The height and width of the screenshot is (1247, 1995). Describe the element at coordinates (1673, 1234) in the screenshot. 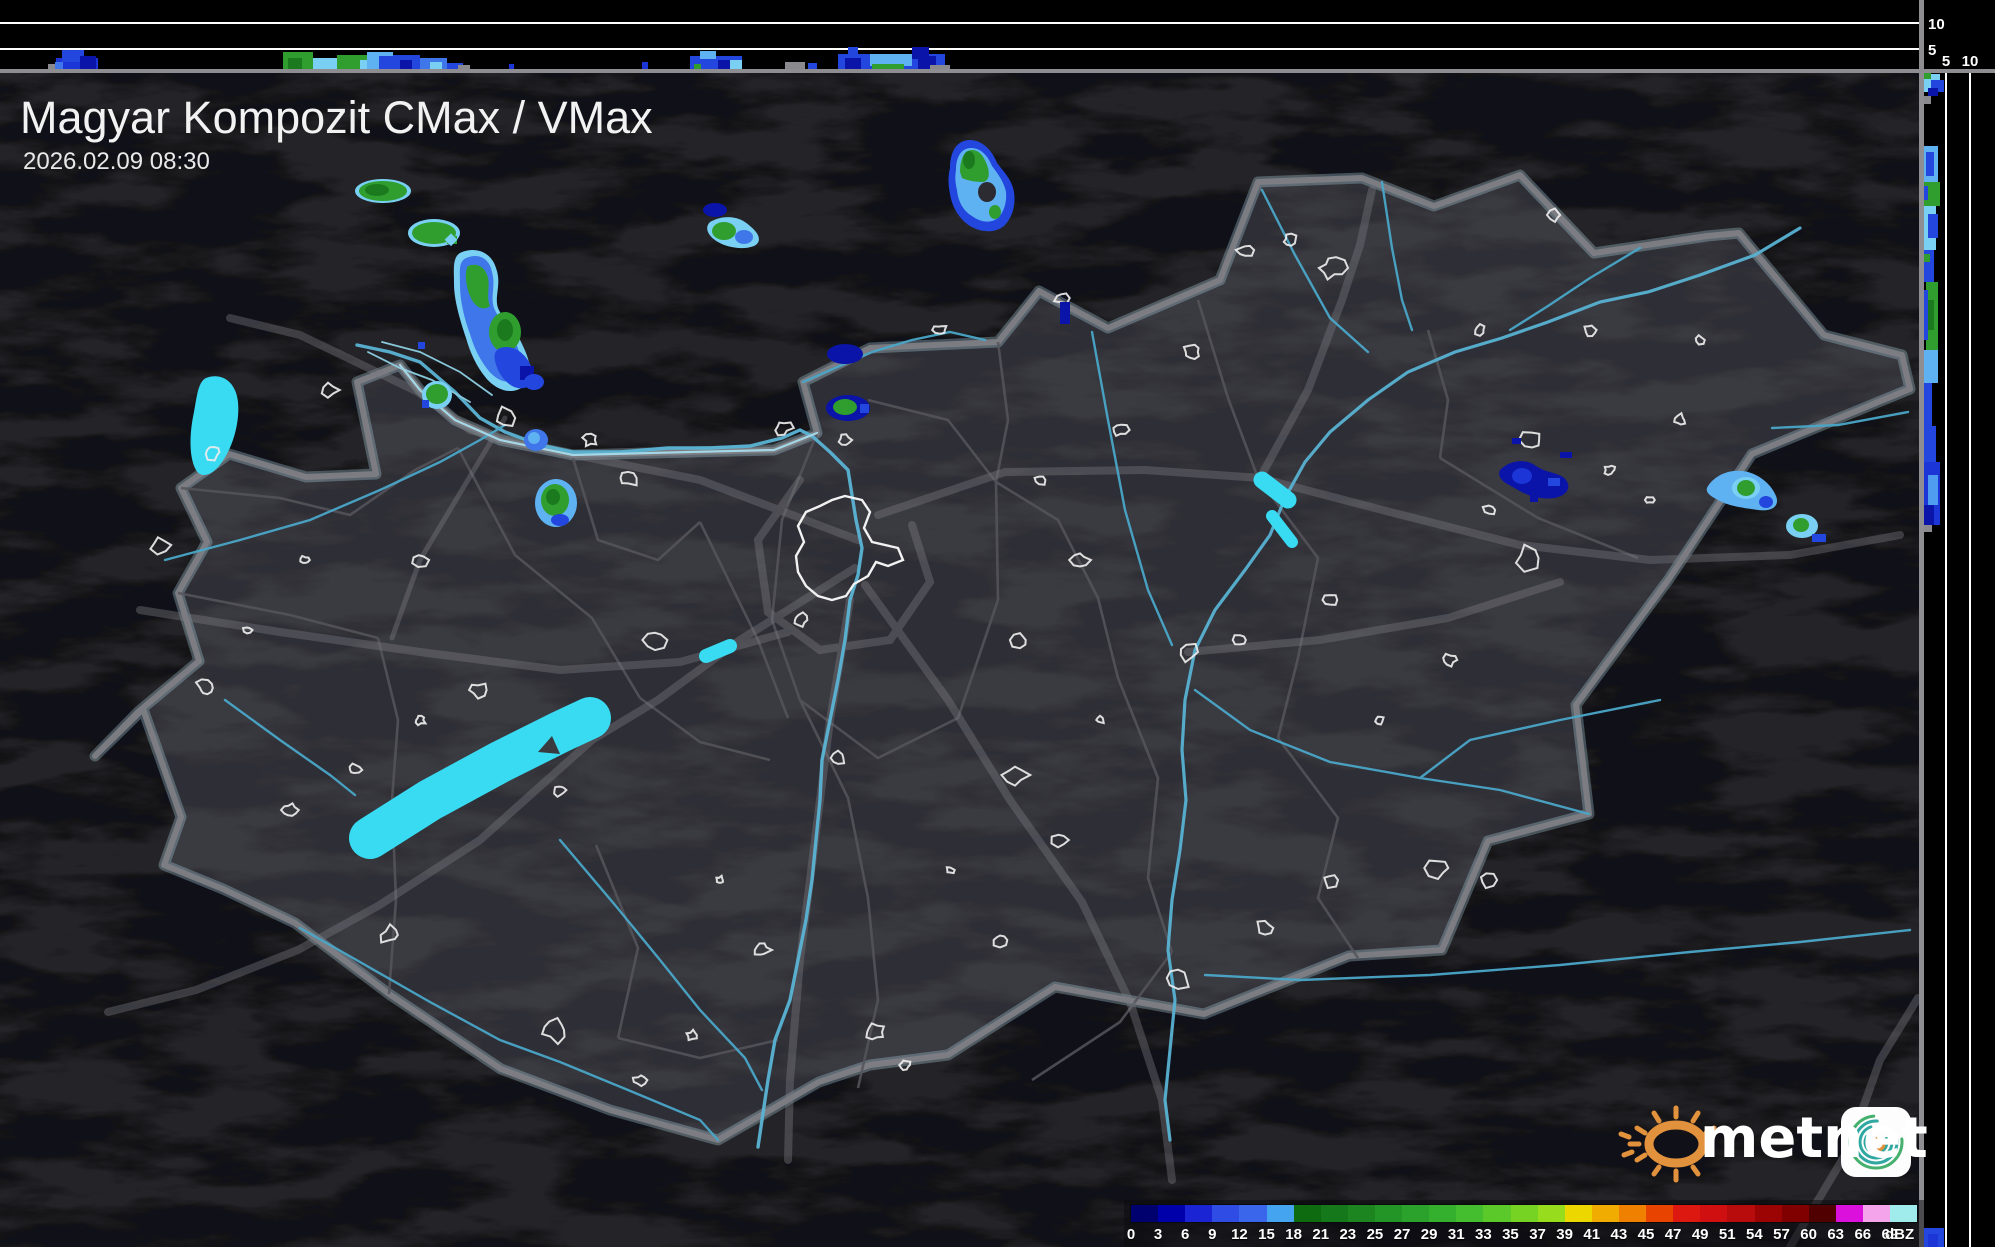

I see `legend-tick-label: 47` at that location.